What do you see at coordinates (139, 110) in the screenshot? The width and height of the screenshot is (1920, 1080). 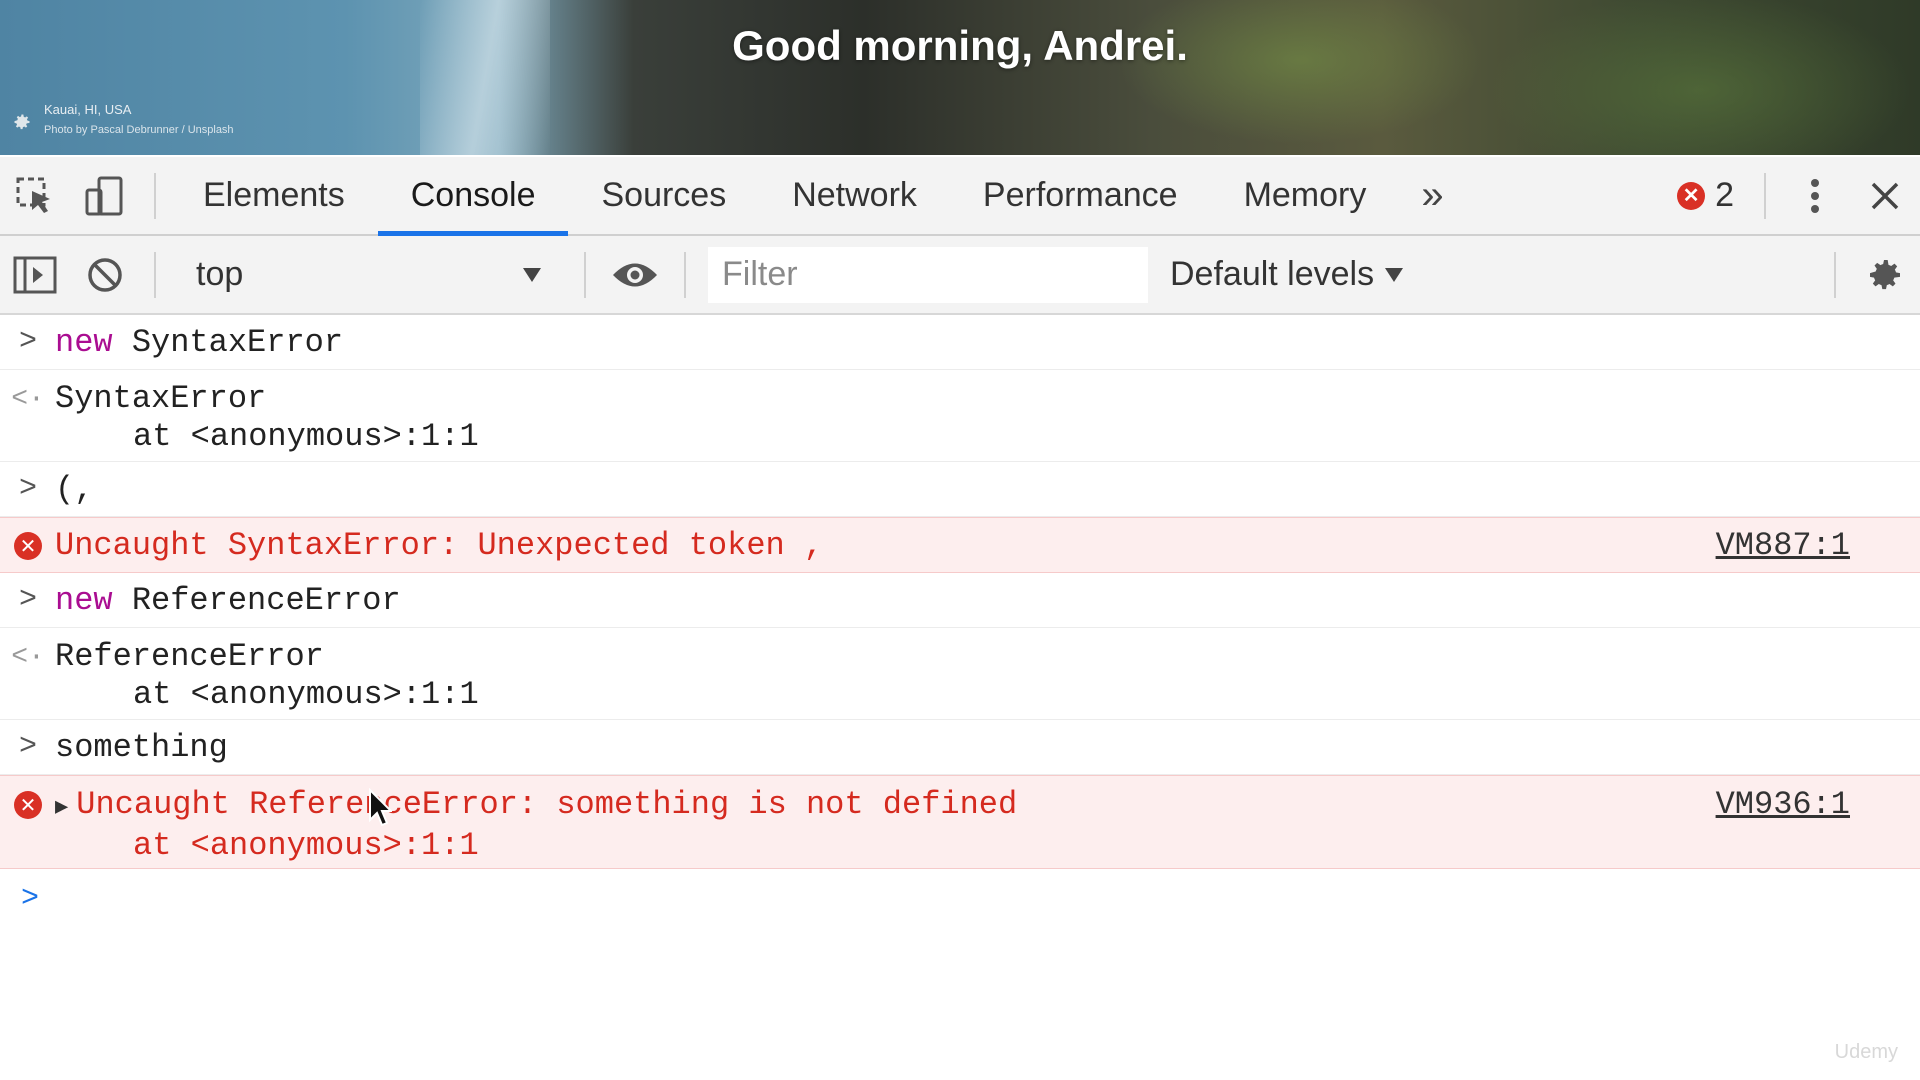 I see `photo-location: Kauai, HI, USA` at bounding box center [139, 110].